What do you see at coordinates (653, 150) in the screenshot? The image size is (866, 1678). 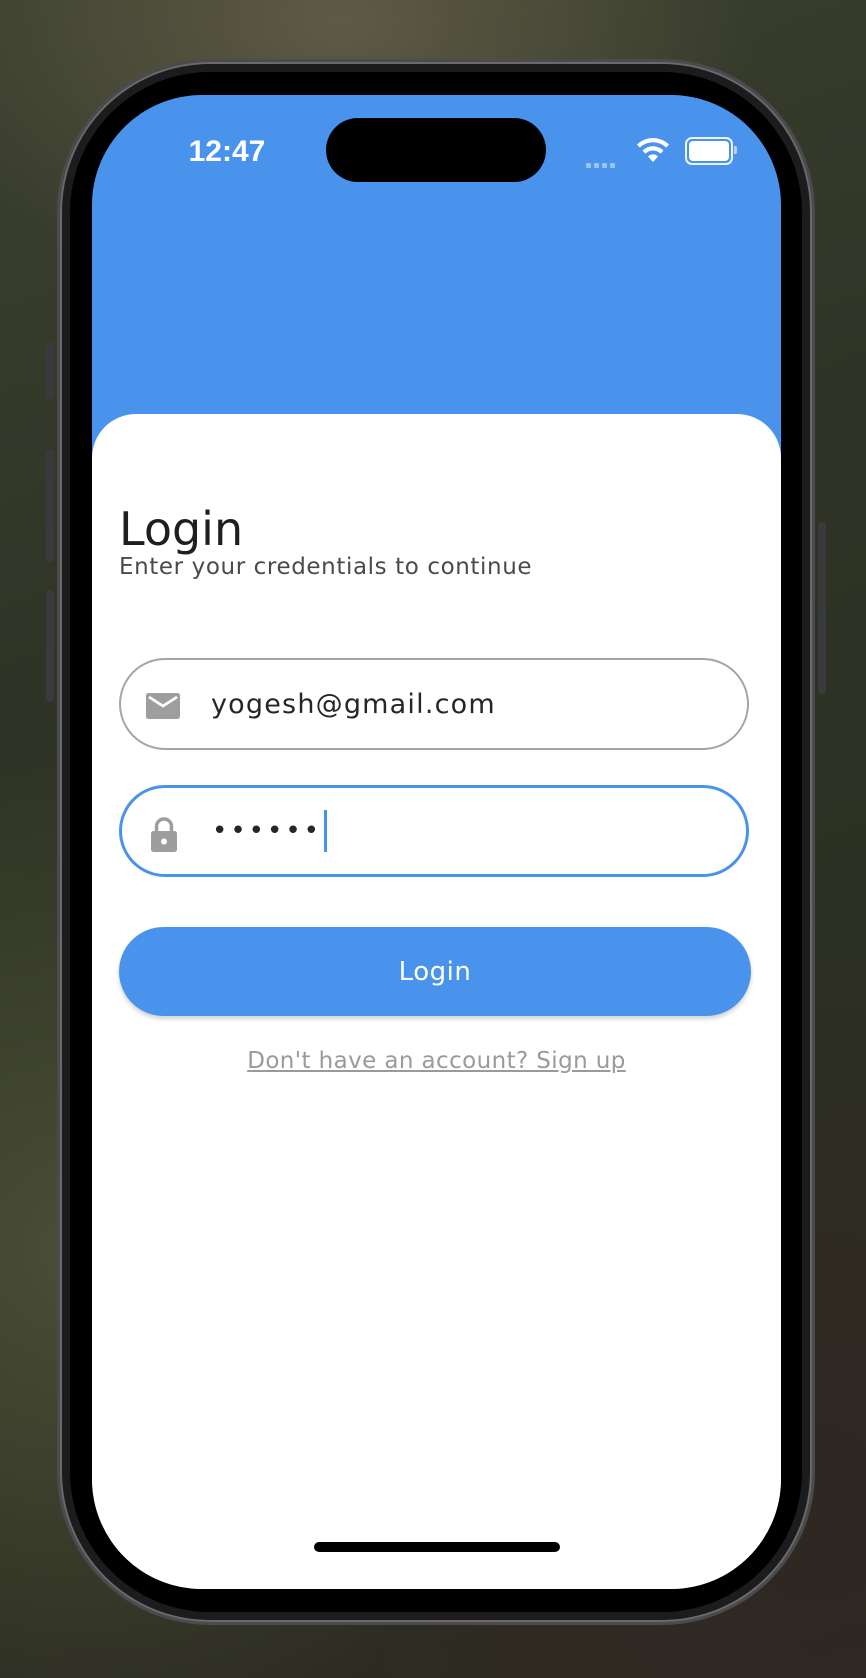 I see `wifi-icon` at bounding box center [653, 150].